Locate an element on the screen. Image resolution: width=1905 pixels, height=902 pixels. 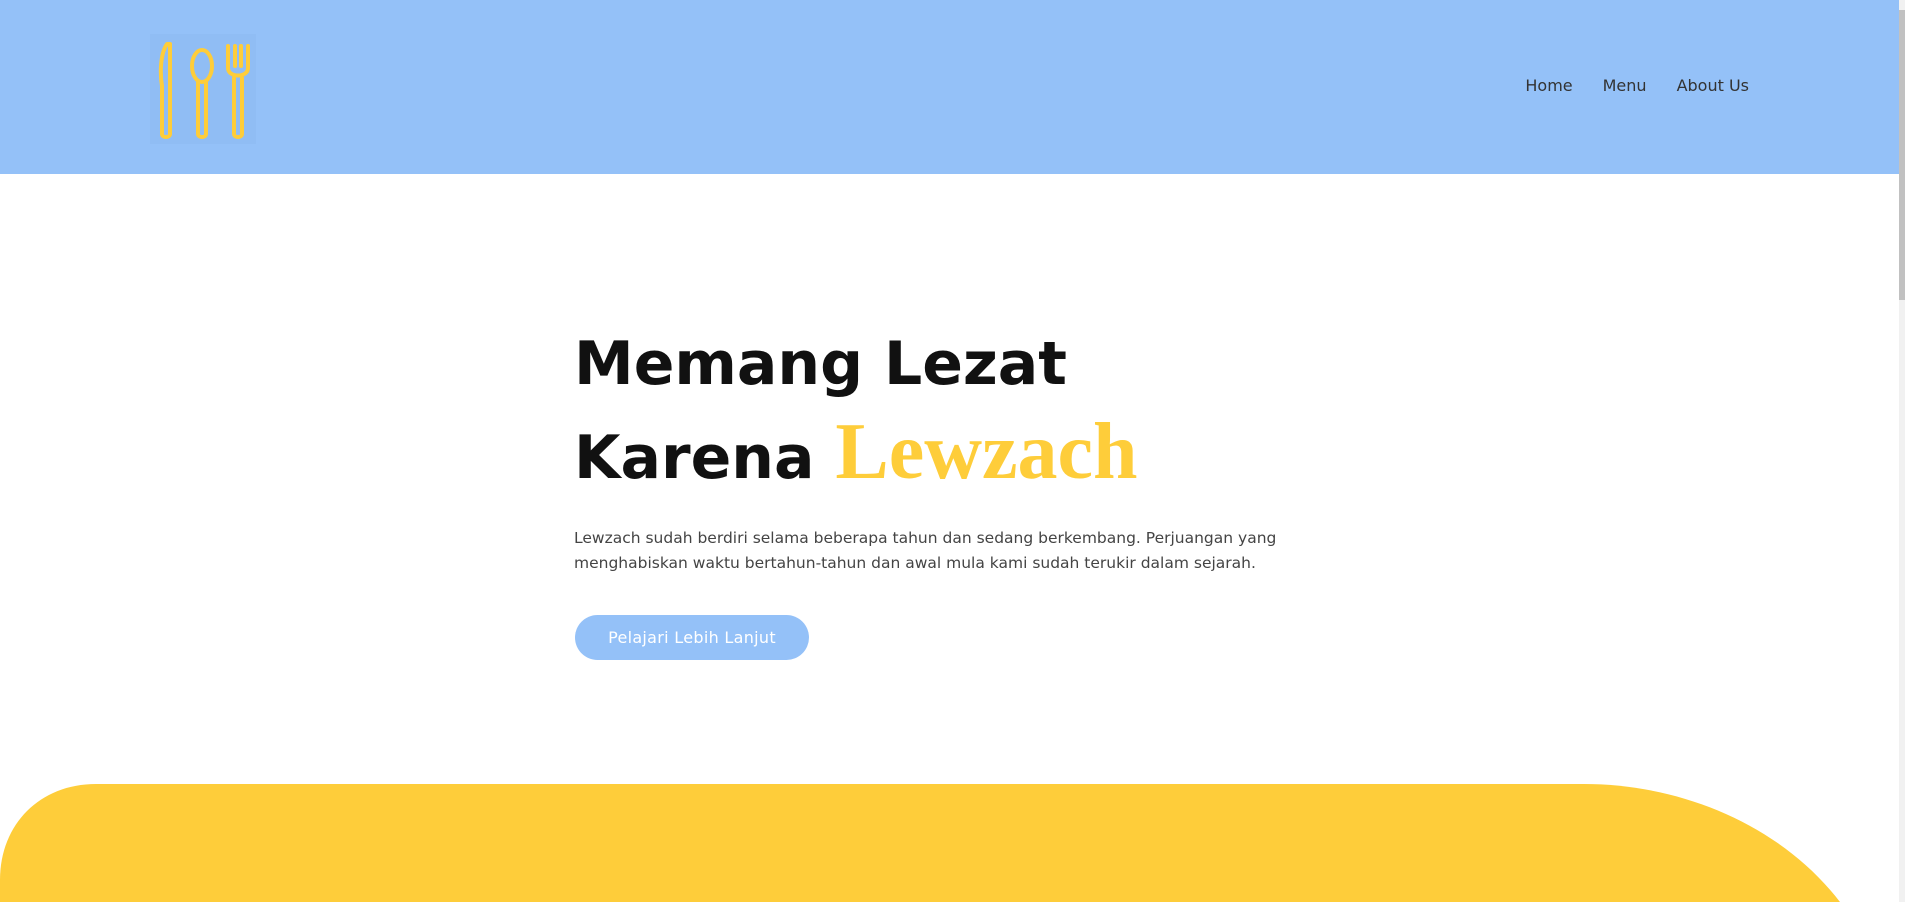
learn-more-button: Pelajari Lebih Lanjut is located at coordinates (692, 637).